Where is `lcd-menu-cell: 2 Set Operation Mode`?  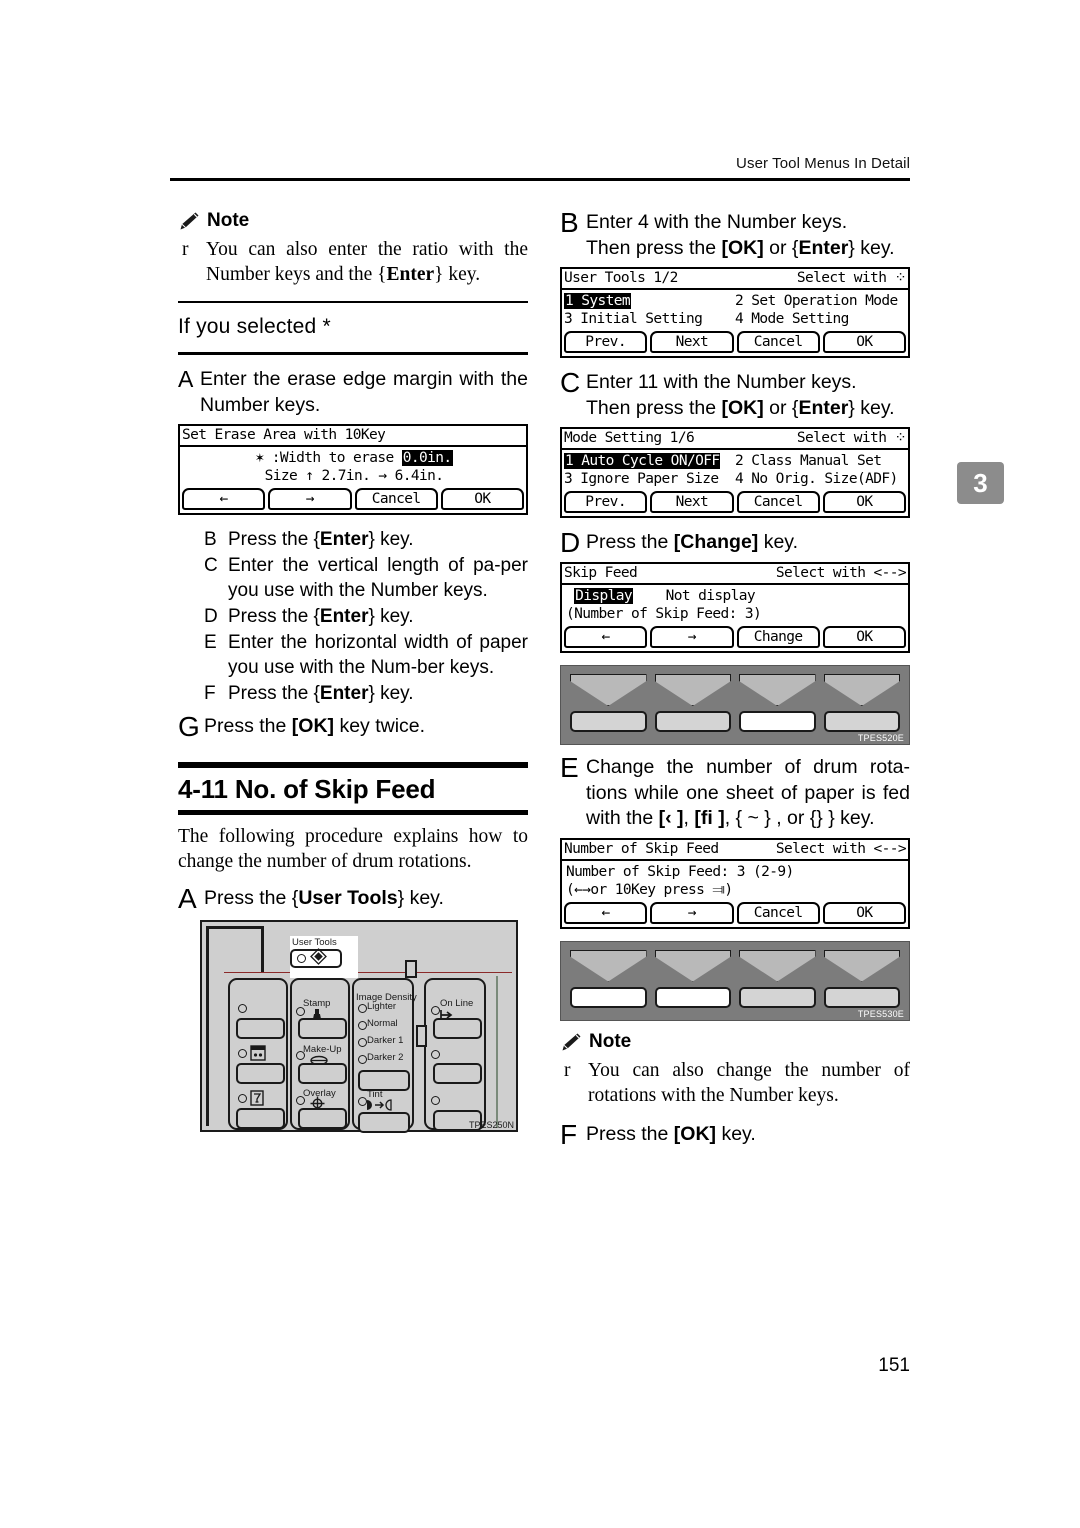
lcd-menu-cell: 2 Set Operation Mode is located at coordinates (820, 301).